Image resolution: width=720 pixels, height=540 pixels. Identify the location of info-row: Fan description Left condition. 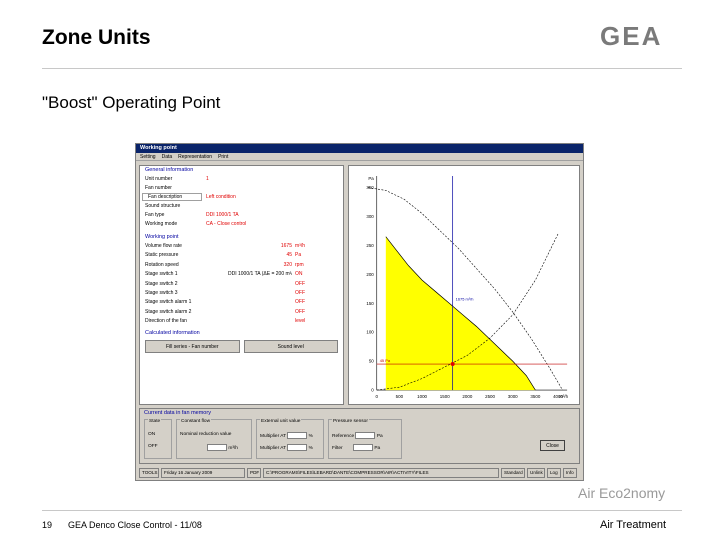
(241, 197).